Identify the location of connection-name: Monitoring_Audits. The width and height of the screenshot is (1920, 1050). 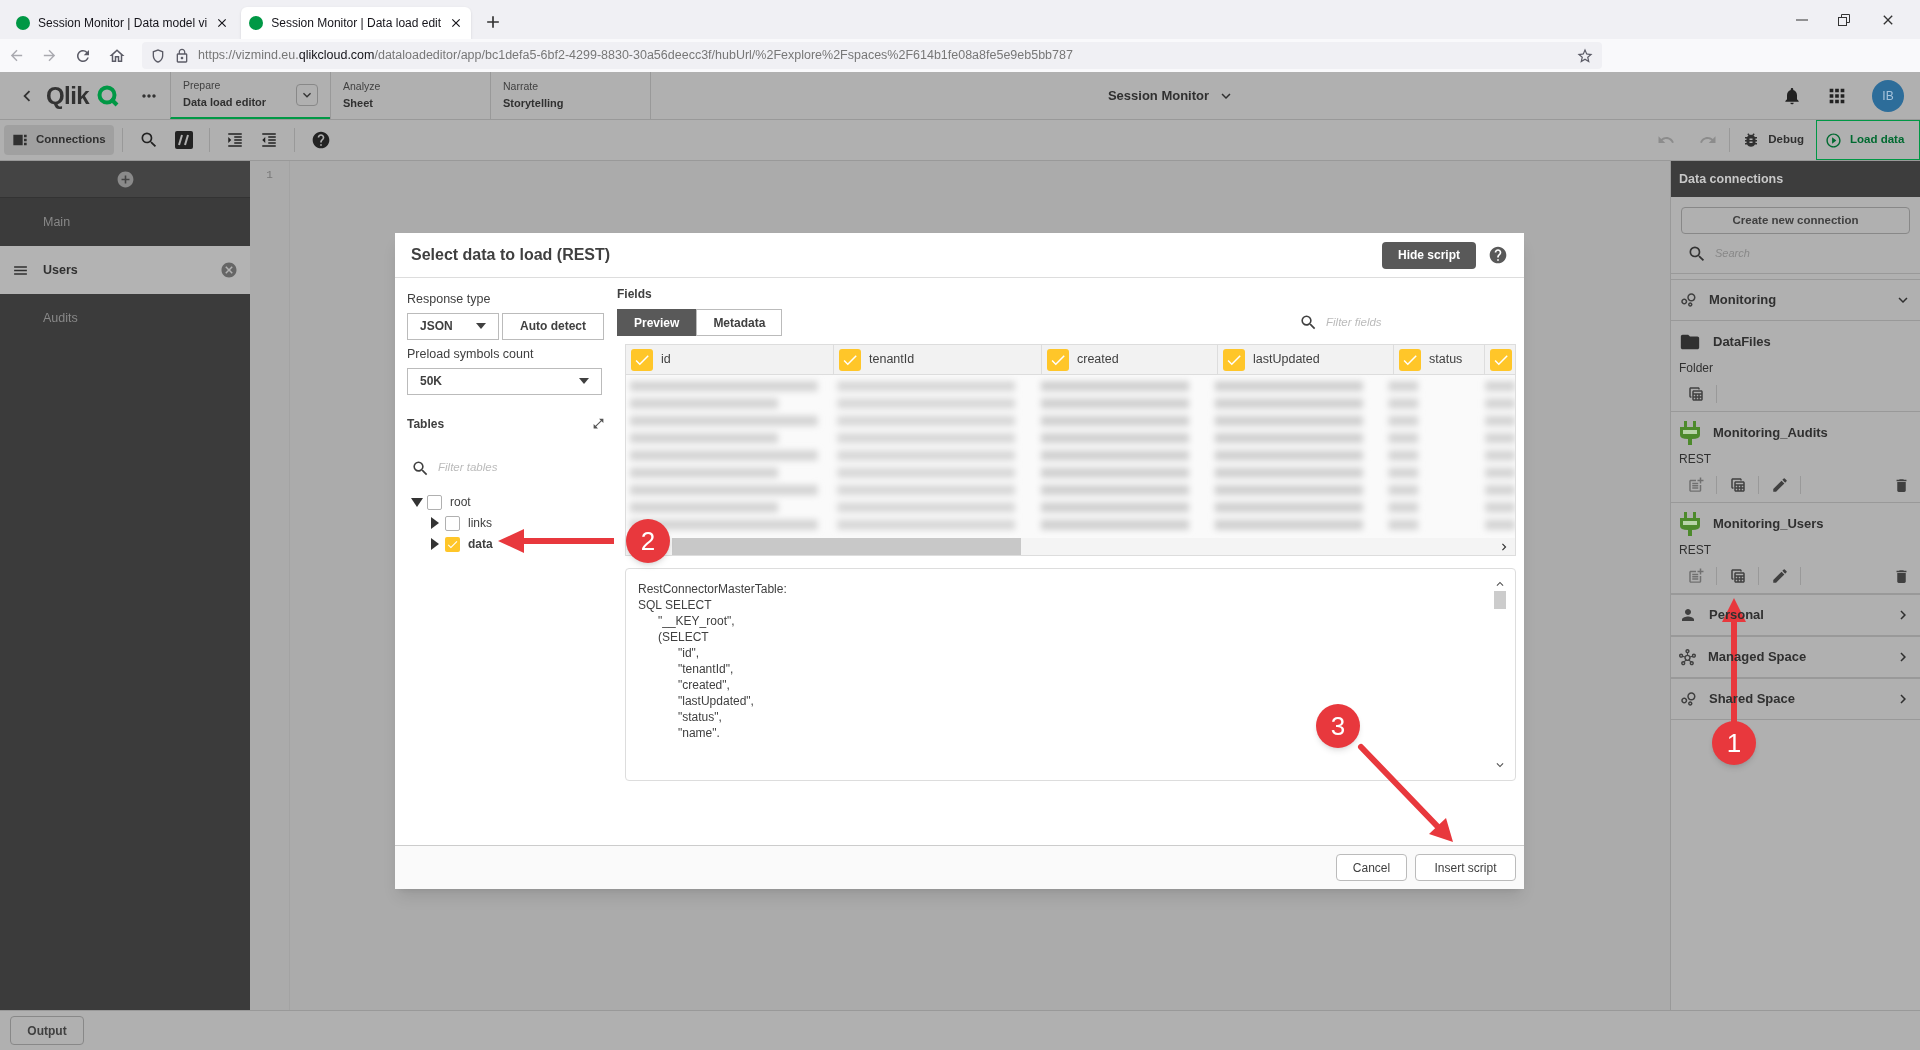
(1770, 433).